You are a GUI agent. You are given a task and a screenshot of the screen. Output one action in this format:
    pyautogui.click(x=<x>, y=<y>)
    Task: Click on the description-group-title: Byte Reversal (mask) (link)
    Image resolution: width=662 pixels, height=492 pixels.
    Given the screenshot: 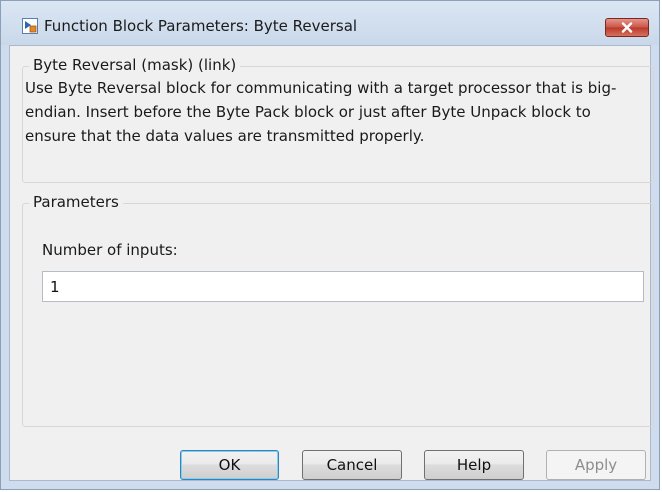 What is the action you would take?
    pyautogui.click(x=135, y=65)
    